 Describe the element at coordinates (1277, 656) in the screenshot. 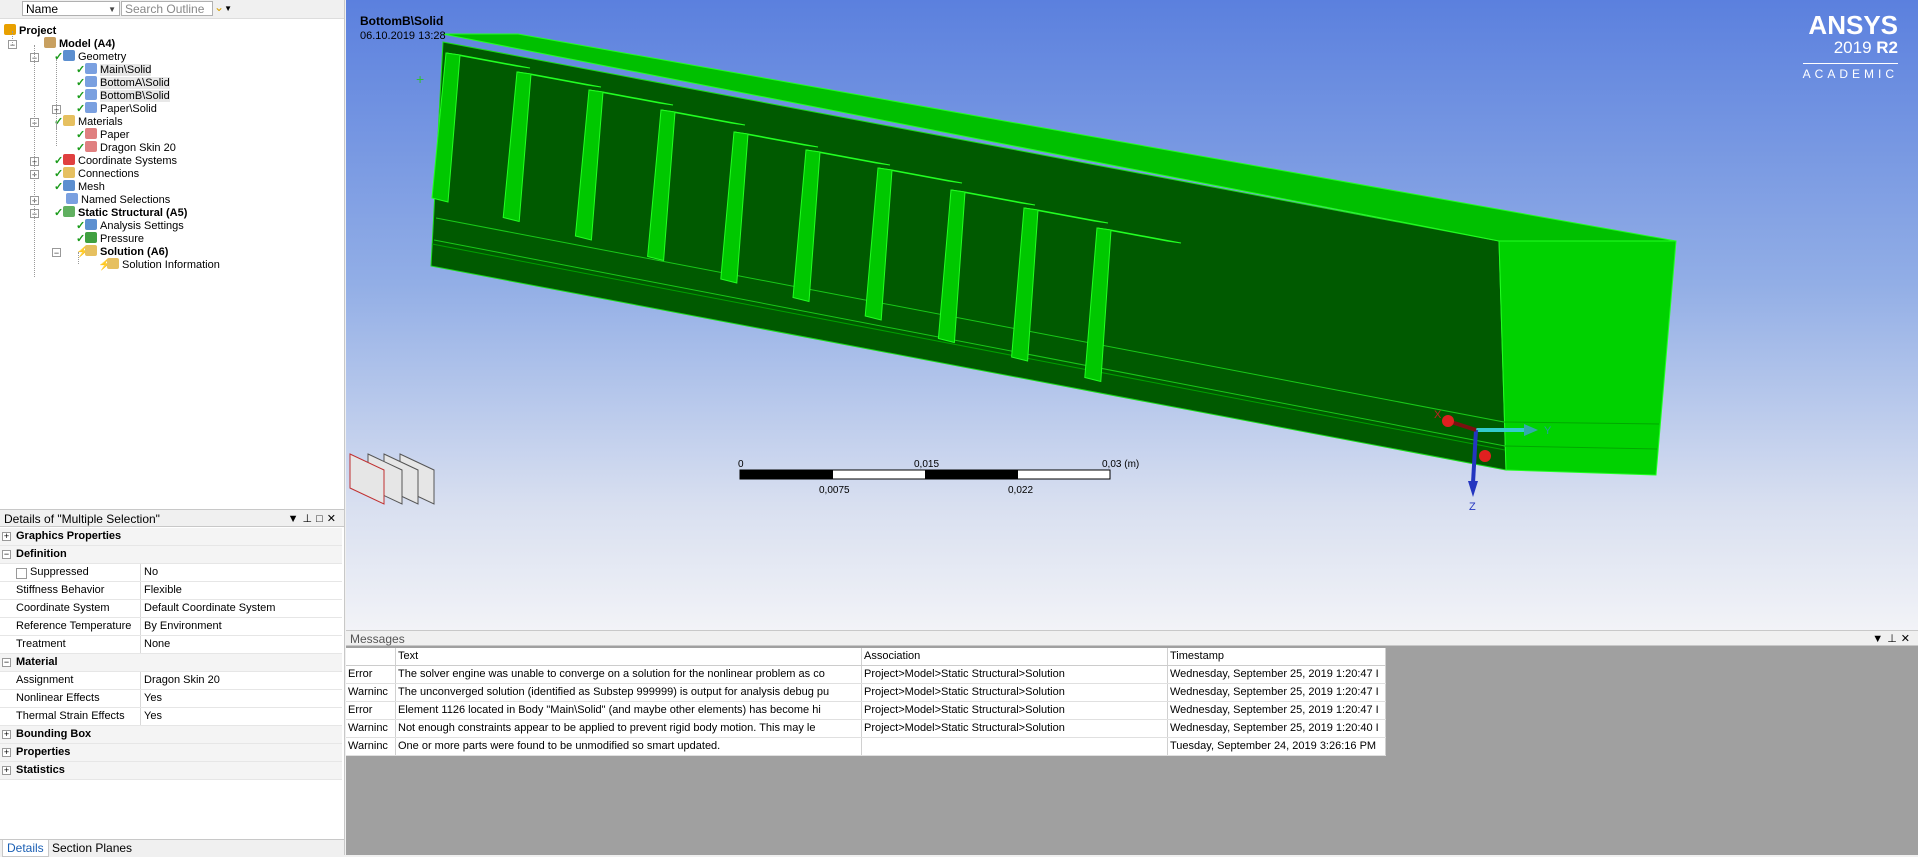

I see `timestamp-header: Timestamp` at that location.